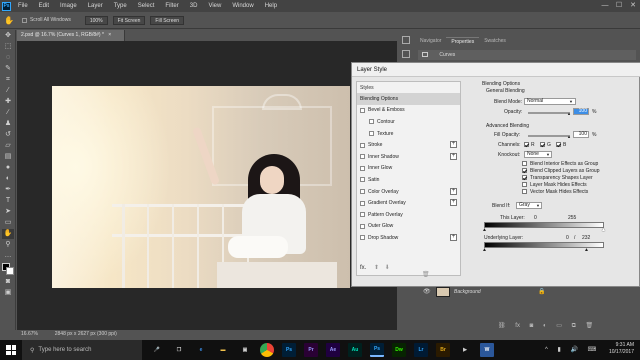 The height and width of the screenshot is (360, 640). What do you see at coordinates (581, 111) in the screenshot?
I see `opacity-input: 100` at bounding box center [581, 111].